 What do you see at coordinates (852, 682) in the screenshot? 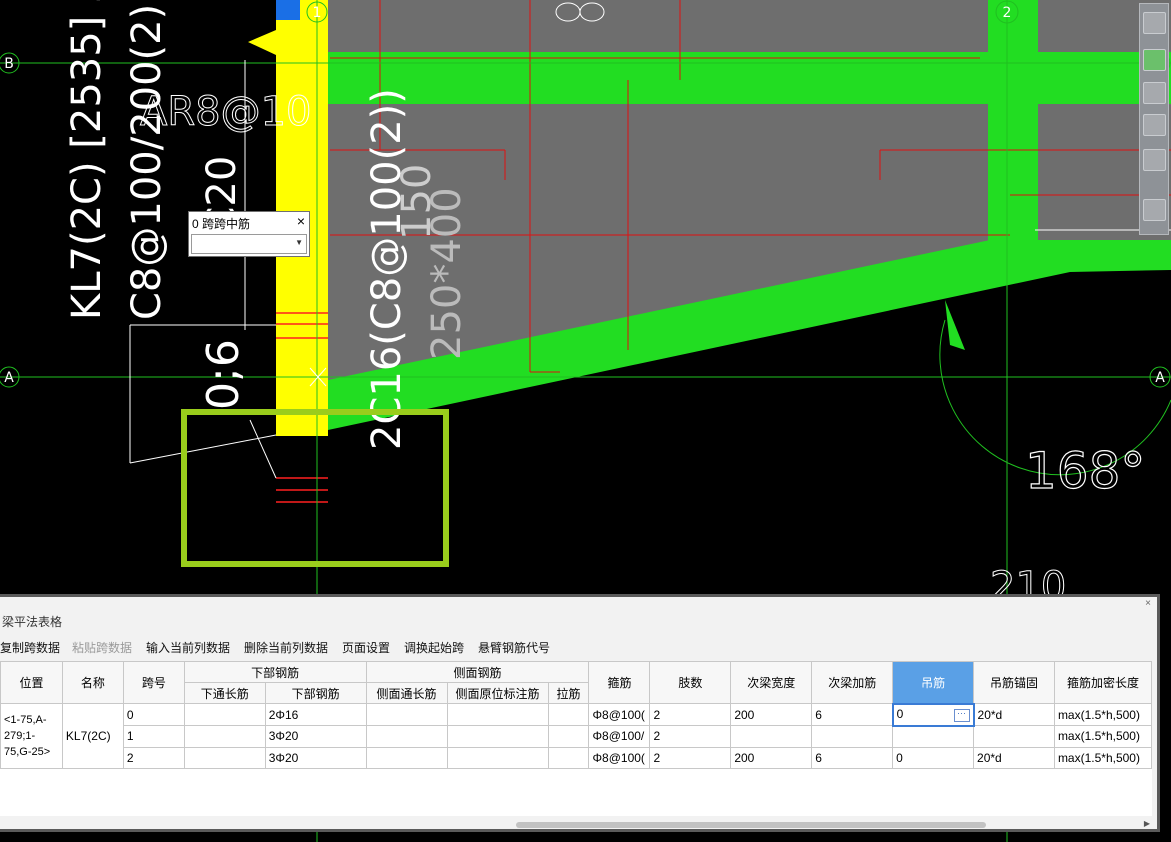
I see `header-secondary-add: 次梁加筋` at bounding box center [852, 682].